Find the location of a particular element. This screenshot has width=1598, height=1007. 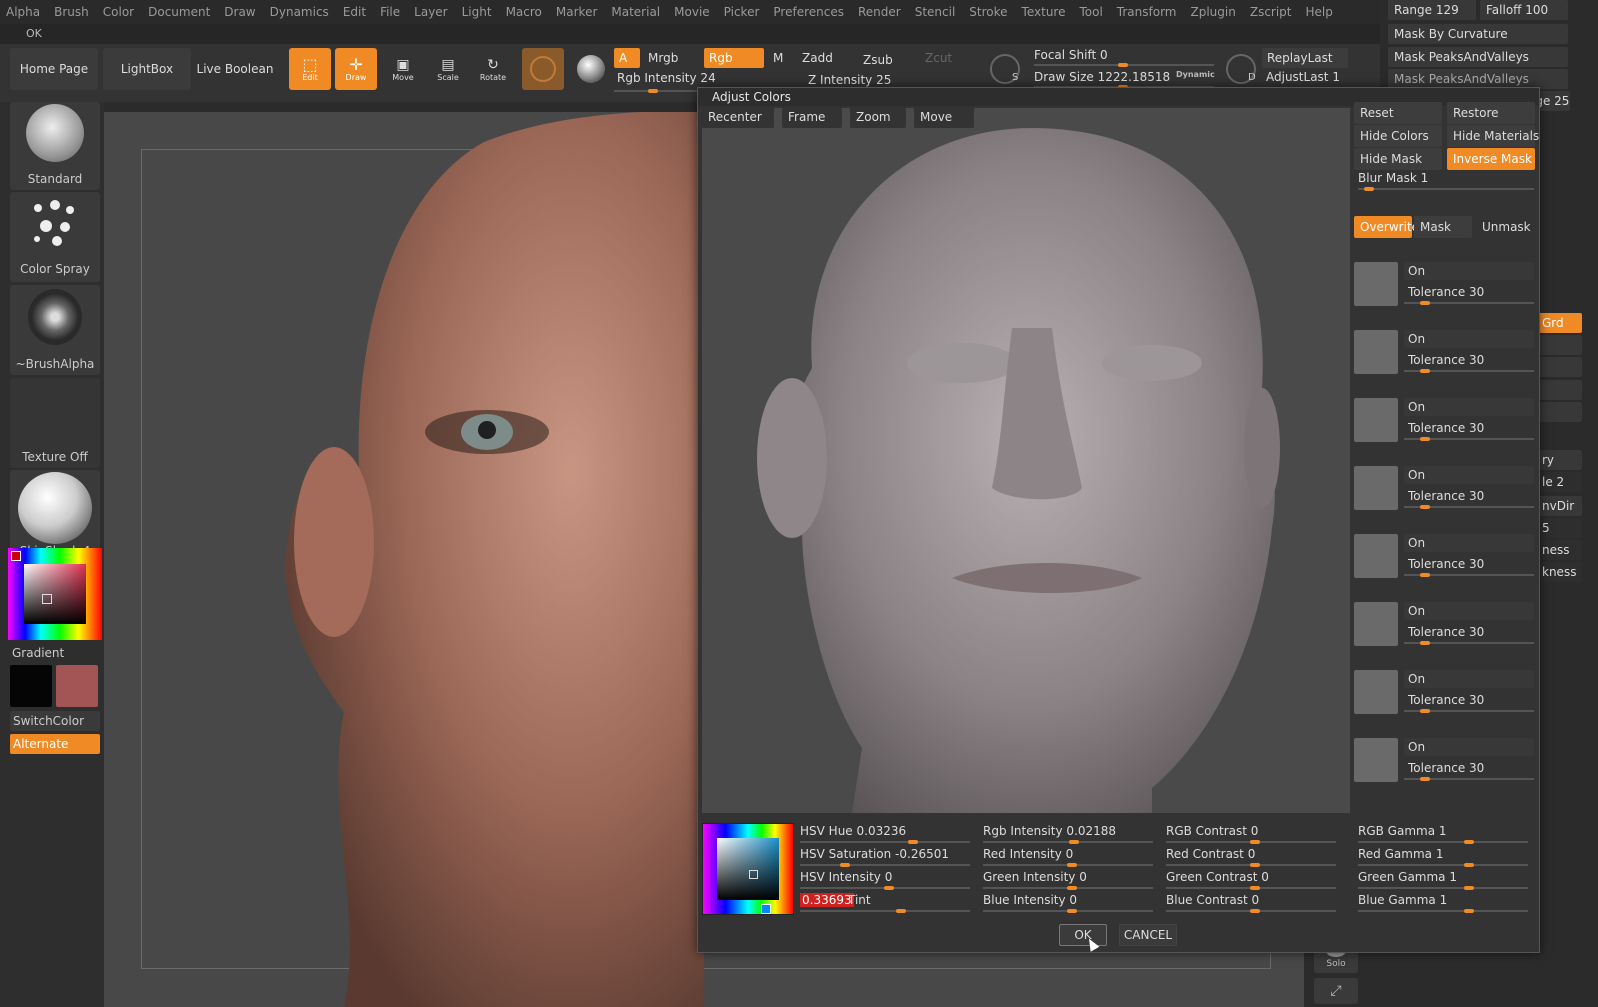

zoom-button: Zoom is located at coordinates (878, 117).